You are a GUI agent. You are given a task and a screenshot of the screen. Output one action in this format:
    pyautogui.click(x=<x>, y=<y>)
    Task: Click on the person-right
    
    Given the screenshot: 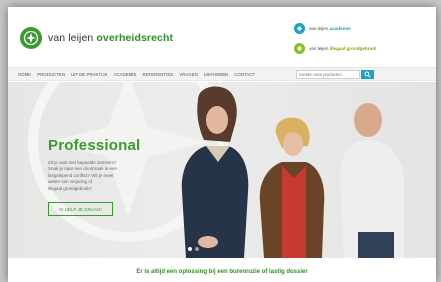 What is the action you would take?
    pyautogui.click(x=372, y=180)
    